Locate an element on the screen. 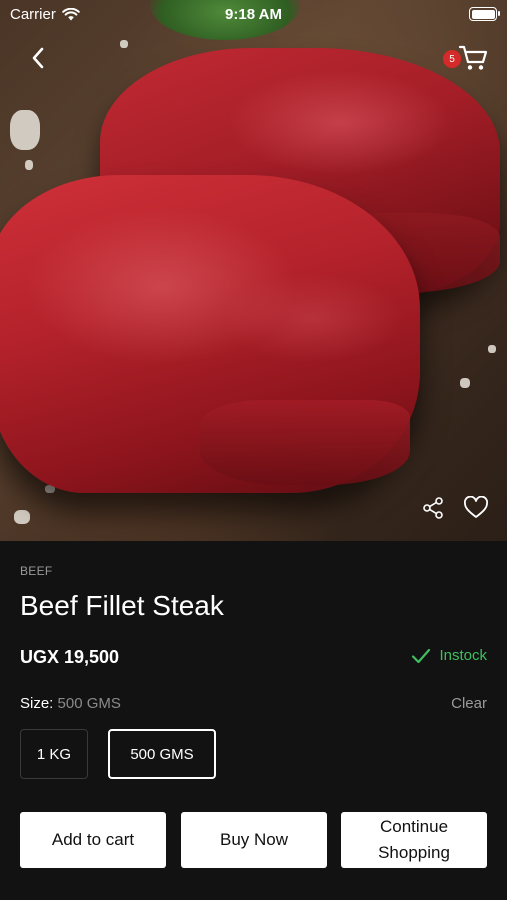  status-time: 9:18 AM is located at coordinates (253, 14).